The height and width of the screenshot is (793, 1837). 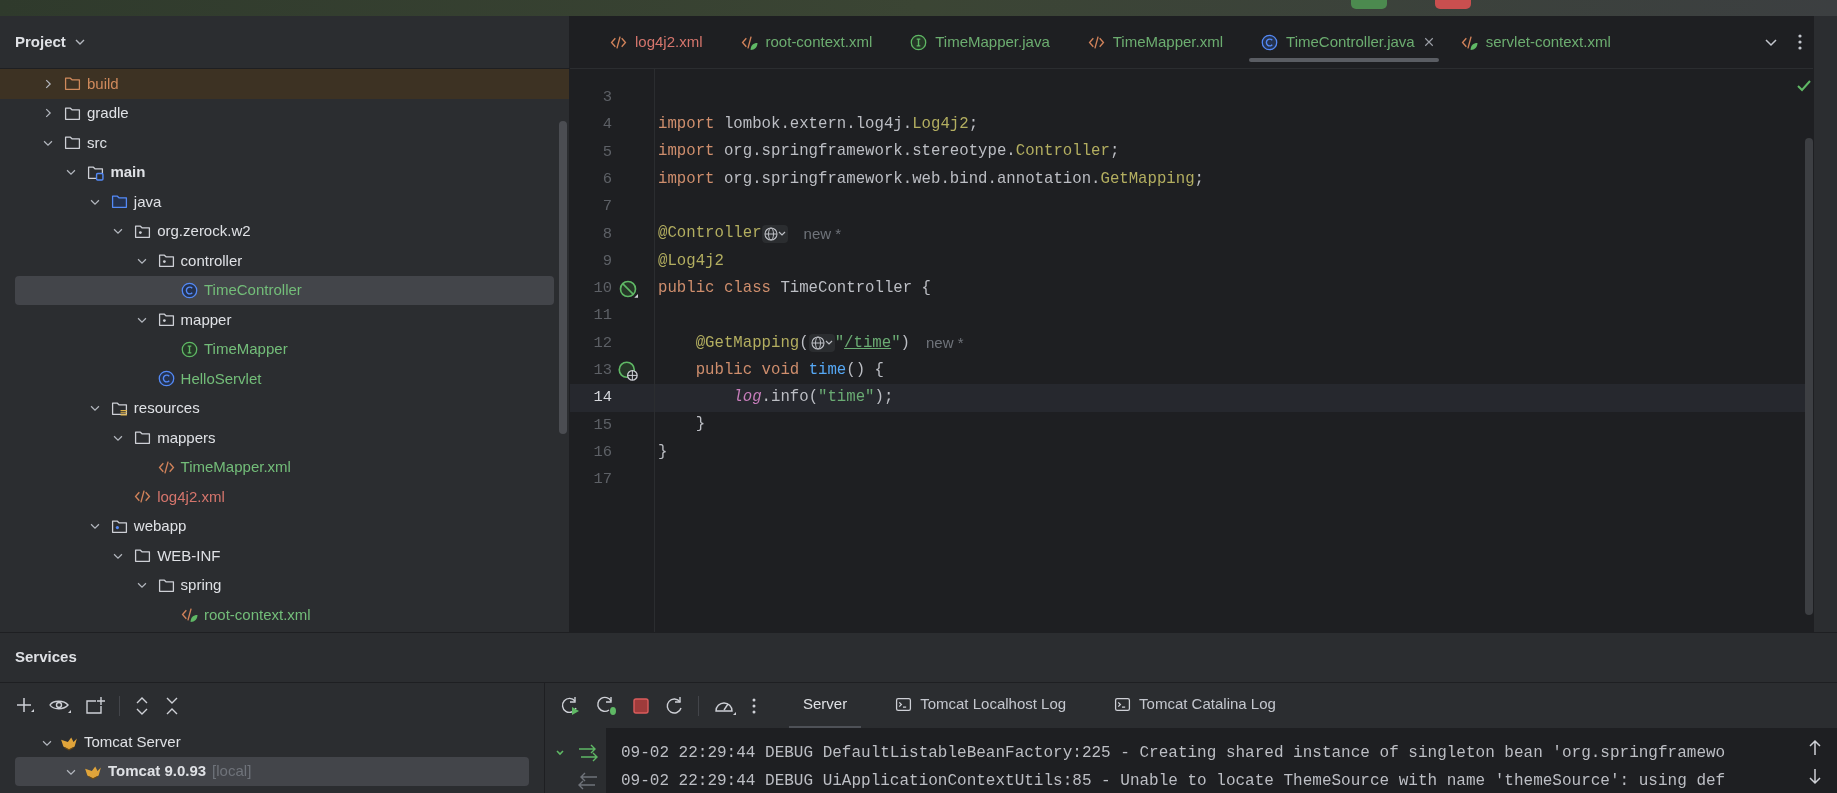 I want to click on code-token: @GetMapping, so click(x=747, y=343).